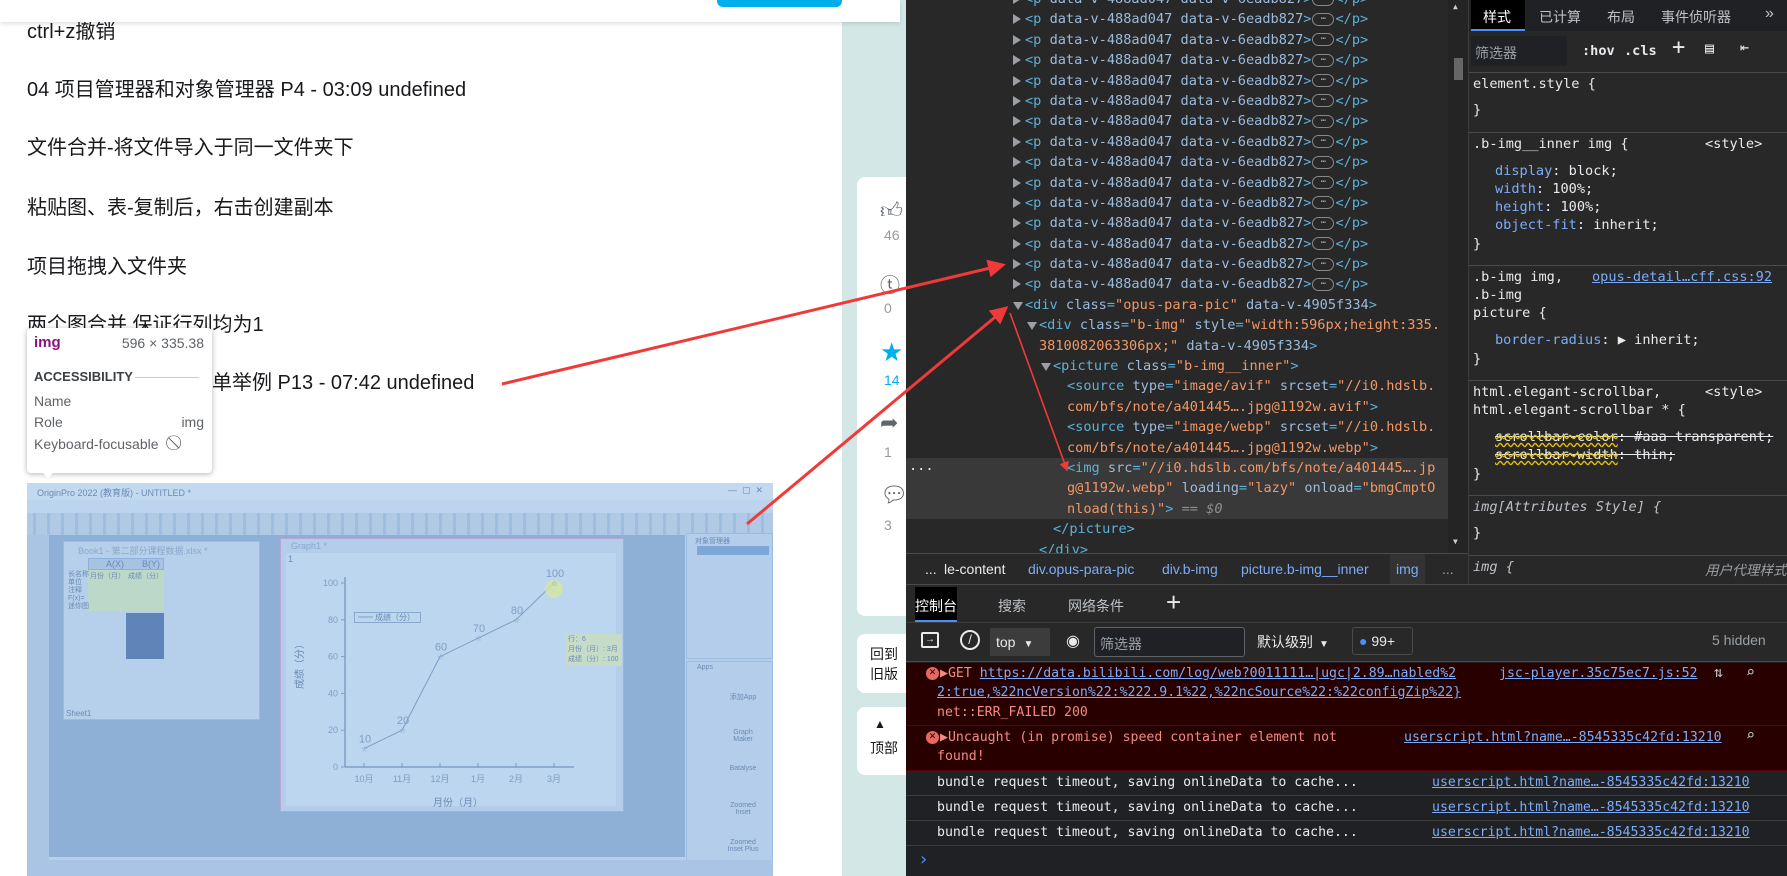 The height and width of the screenshot is (876, 1787). What do you see at coordinates (1696, 17) in the screenshot?
I see `tab-event-listeners: 事件侦听器` at bounding box center [1696, 17].